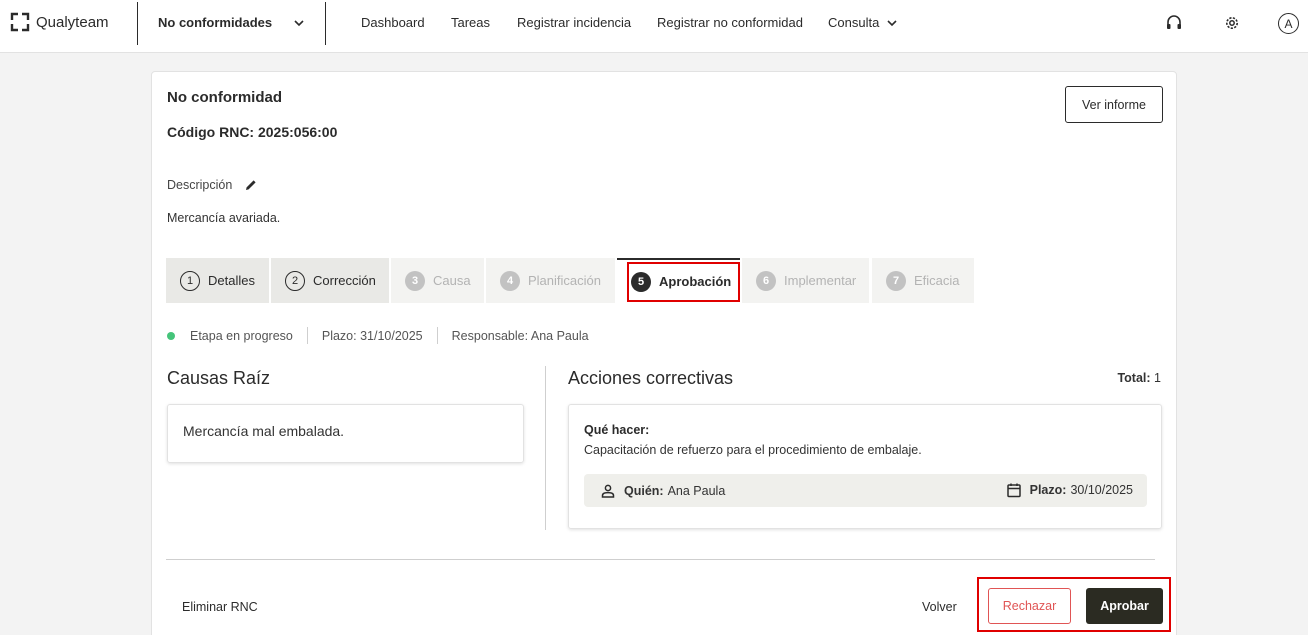 The height and width of the screenshot is (635, 1308). Describe the element at coordinates (766, 280) in the screenshot. I see `step-number: 6` at that location.